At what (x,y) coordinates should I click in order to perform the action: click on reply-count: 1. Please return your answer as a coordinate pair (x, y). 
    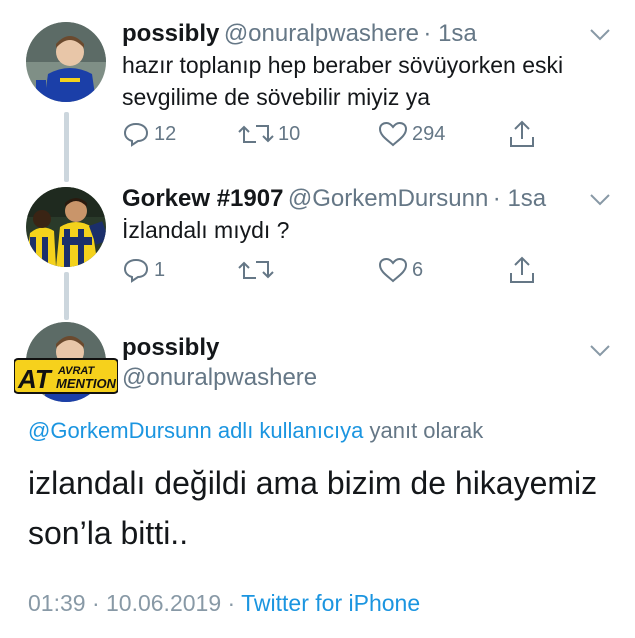
    Looking at the image, I should click on (160, 269).